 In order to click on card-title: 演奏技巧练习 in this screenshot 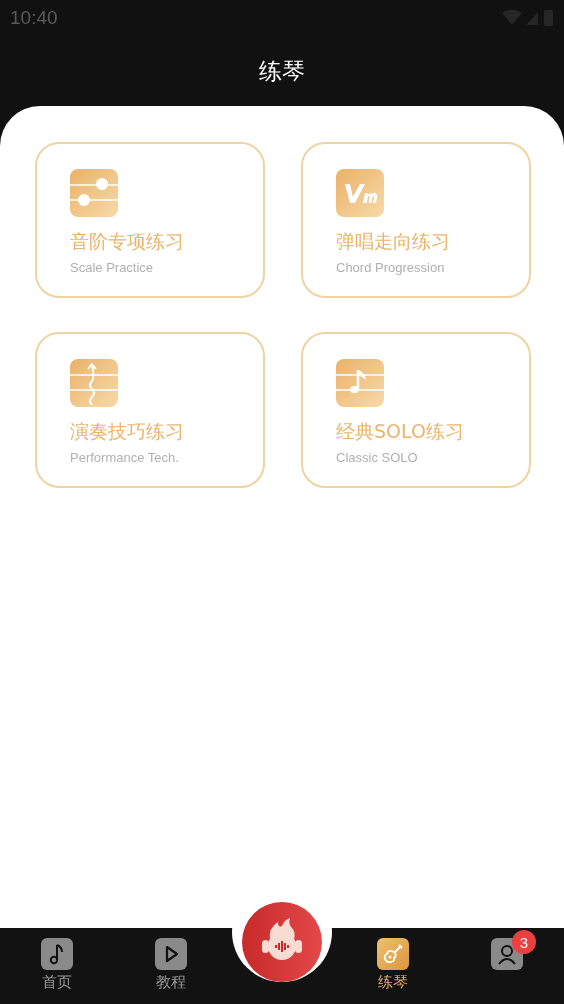, I will do `click(127, 431)`.